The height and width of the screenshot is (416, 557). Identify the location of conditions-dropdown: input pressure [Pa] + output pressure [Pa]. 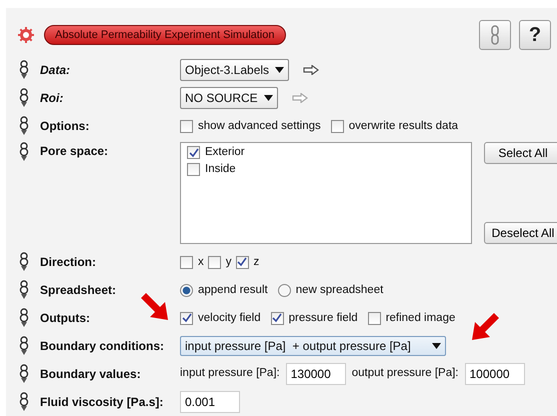
(313, 346).